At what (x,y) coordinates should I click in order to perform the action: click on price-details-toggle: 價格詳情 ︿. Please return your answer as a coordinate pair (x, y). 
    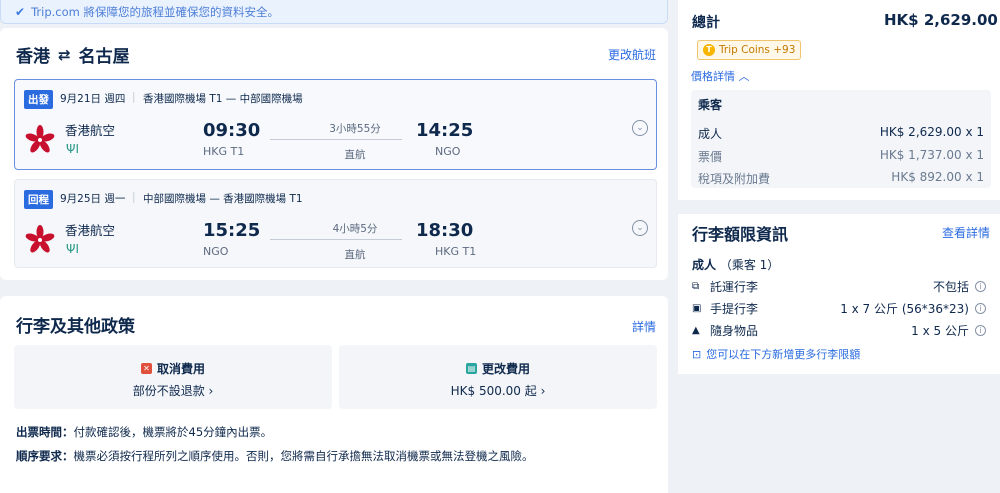
    Looking at the image, I should click on (720, 76).